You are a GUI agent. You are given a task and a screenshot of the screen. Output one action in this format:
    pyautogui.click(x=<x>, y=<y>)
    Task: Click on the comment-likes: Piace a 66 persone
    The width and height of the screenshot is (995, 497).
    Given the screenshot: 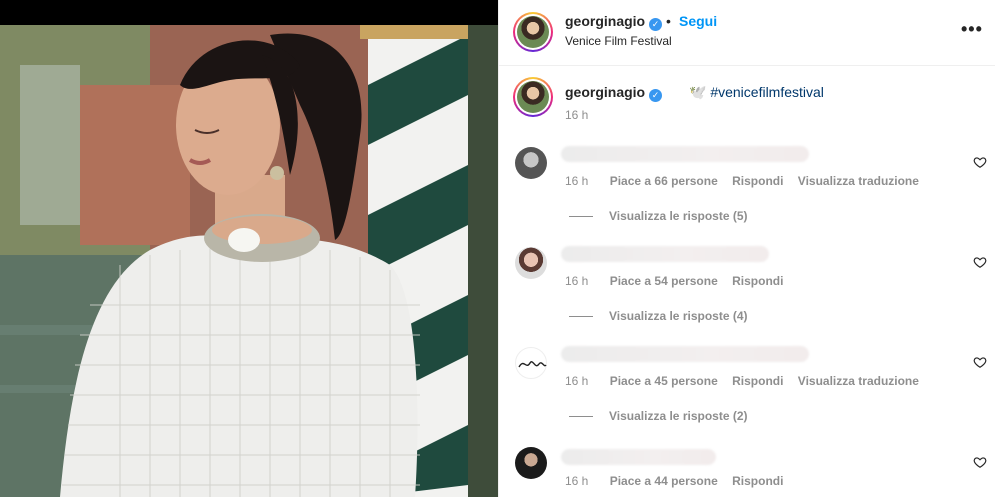 What is the action you would take?
    pyautogui.click(x=664, y=181)
    